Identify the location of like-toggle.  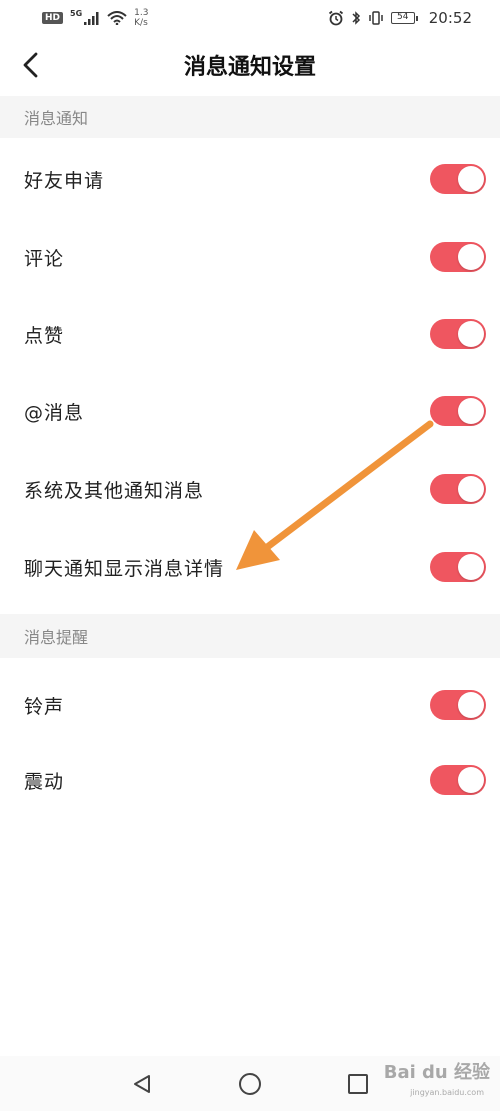
(458, 334).